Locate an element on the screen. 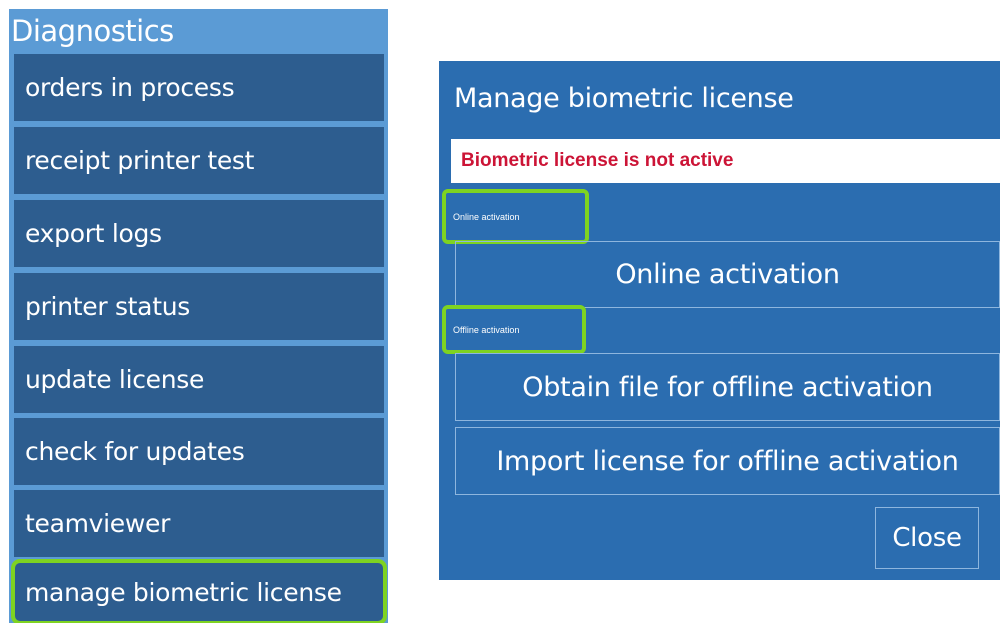  menu-item-label: export logs is located at coordinates (93, 233).